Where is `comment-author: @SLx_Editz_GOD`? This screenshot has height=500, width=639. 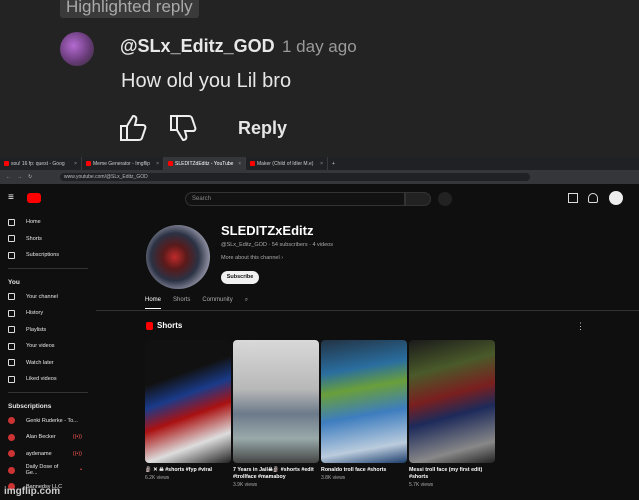
comment-author: @SLx_Editz_GOD is located at coordinates (197, 46).